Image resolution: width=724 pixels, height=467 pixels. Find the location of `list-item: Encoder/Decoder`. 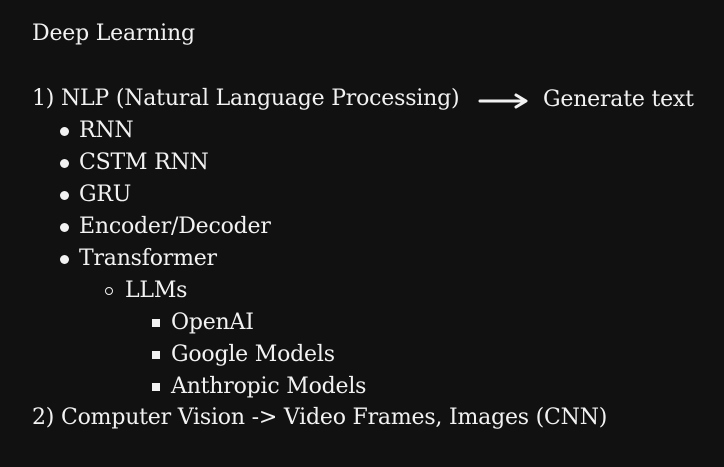

list-item: Encoder/Decoder is located at coordinates (175, 226).